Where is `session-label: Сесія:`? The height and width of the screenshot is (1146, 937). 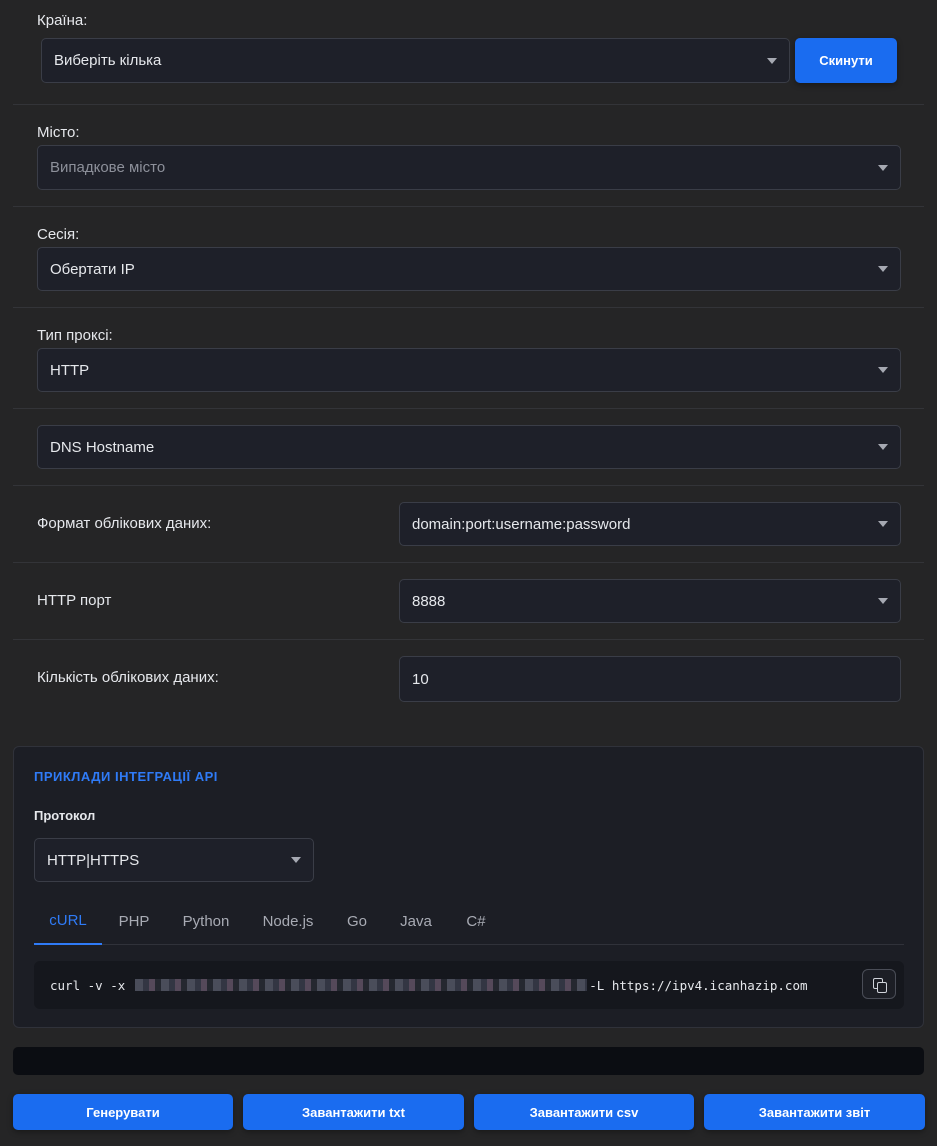 session-label: Сесія: is located at coordinates (58, 234).